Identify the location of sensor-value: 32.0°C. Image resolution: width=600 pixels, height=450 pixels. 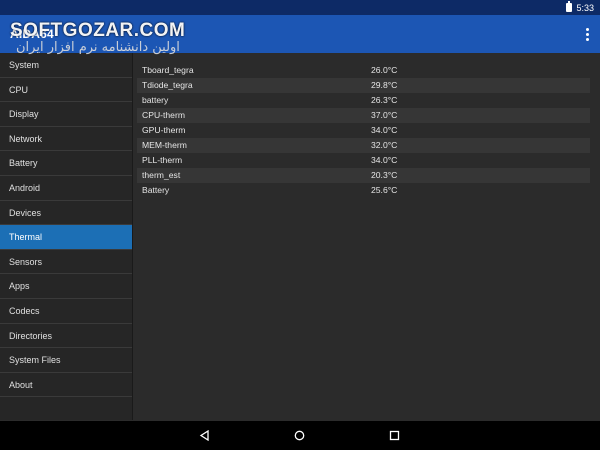
(384, 145).